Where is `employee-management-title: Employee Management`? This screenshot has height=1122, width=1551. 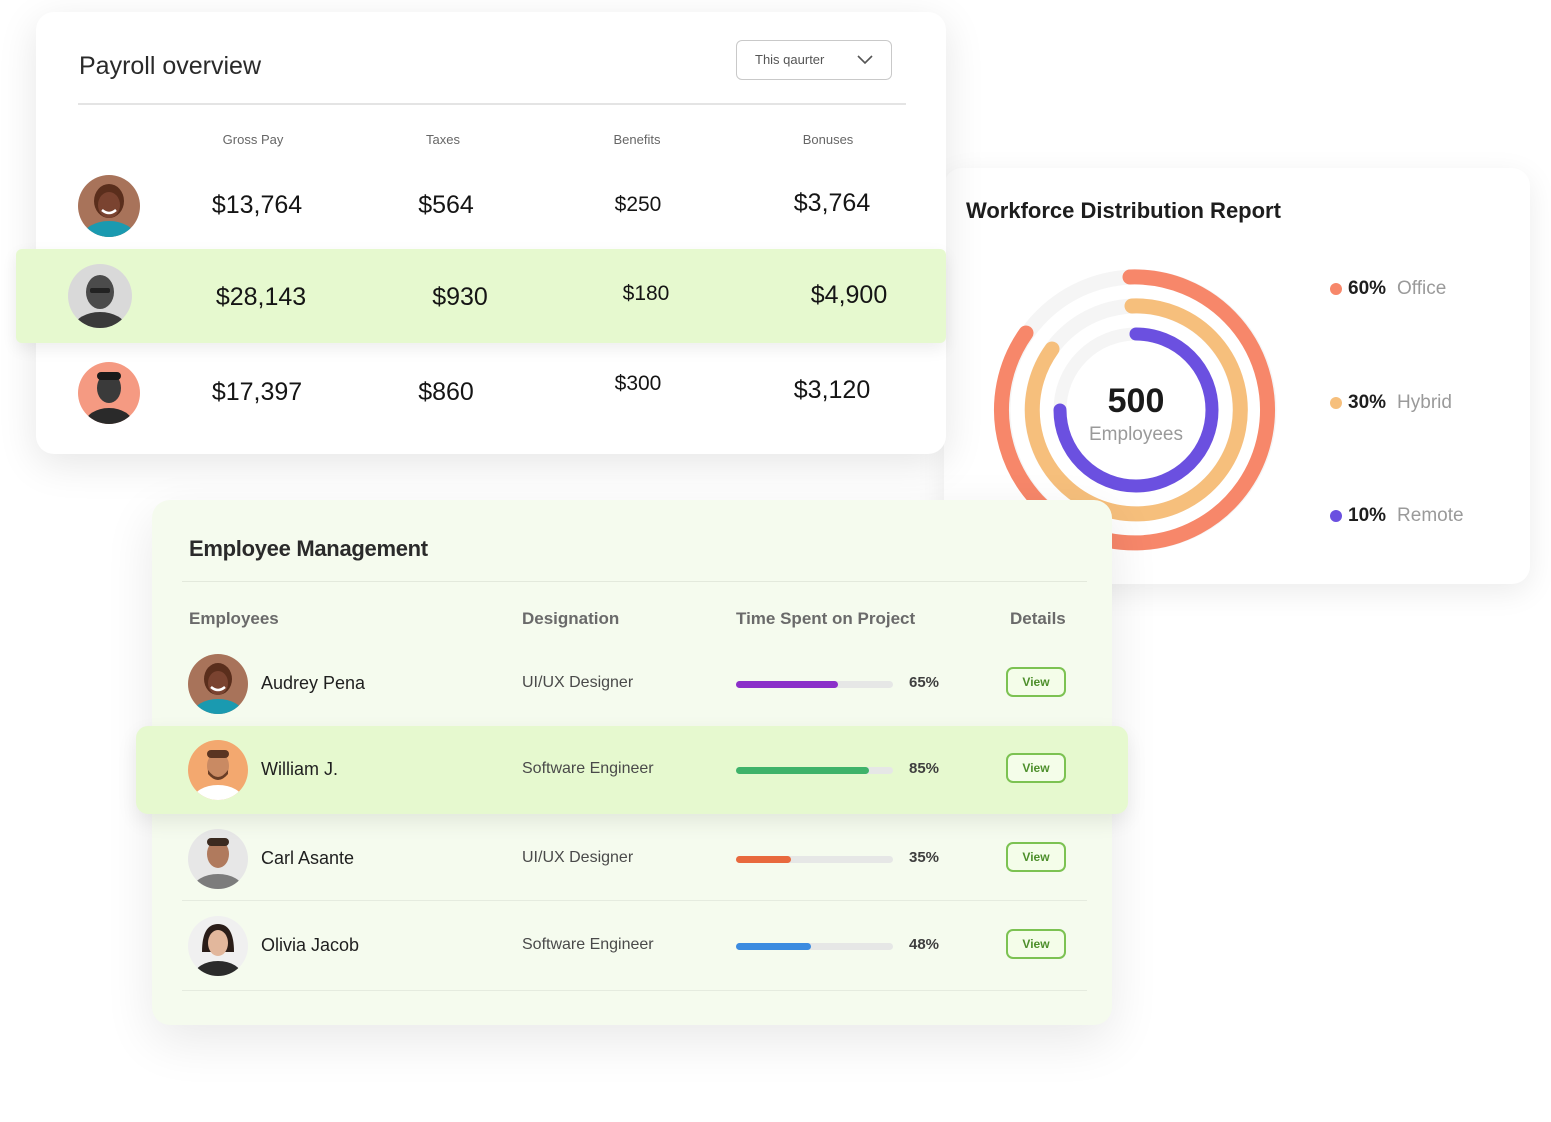 employee-management-title: Employee Management is located at coordinates (308, 548).